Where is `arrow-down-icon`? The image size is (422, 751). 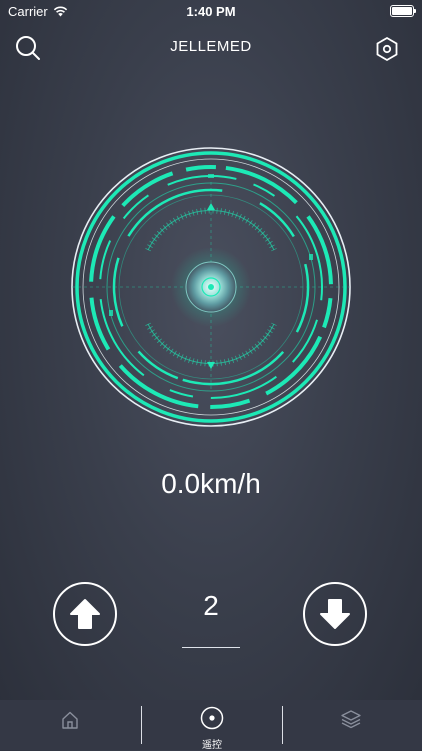
arrow-down-icon is located at coordinates (335, 614).